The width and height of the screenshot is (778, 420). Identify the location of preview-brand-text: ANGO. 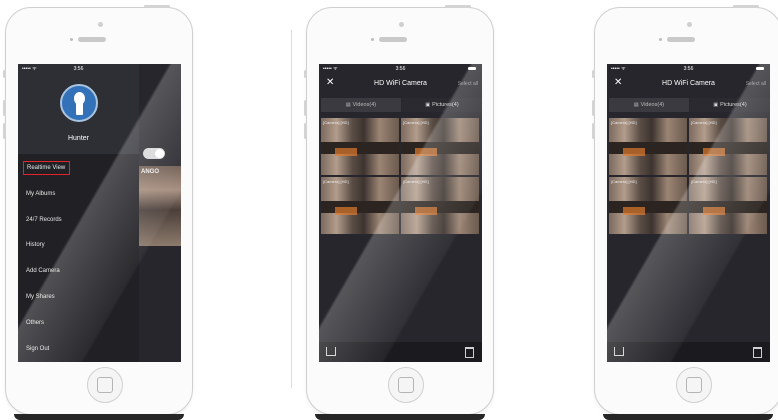
(150, 172).